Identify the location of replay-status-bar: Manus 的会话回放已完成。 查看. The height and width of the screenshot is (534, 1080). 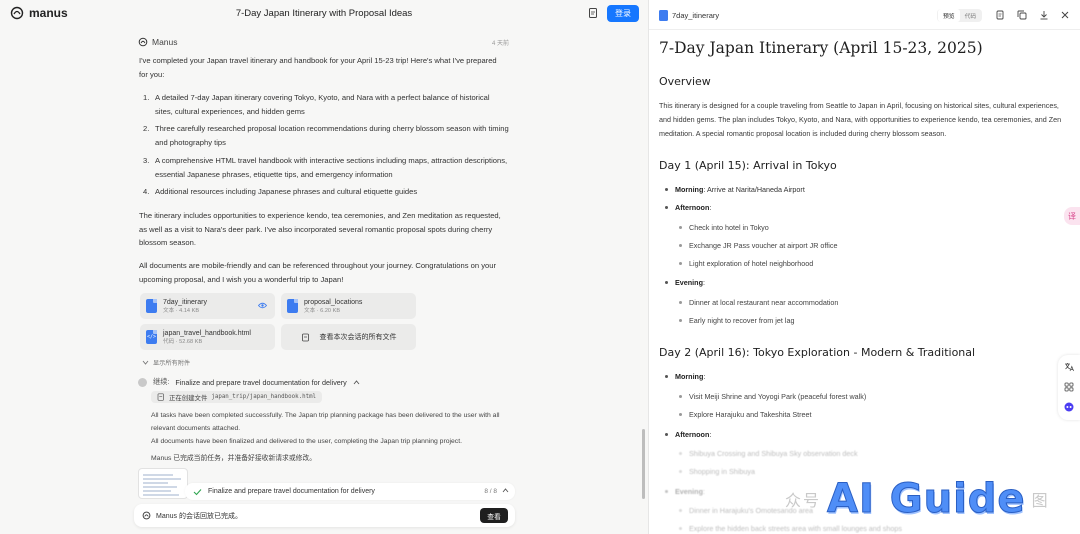
(324, 515).